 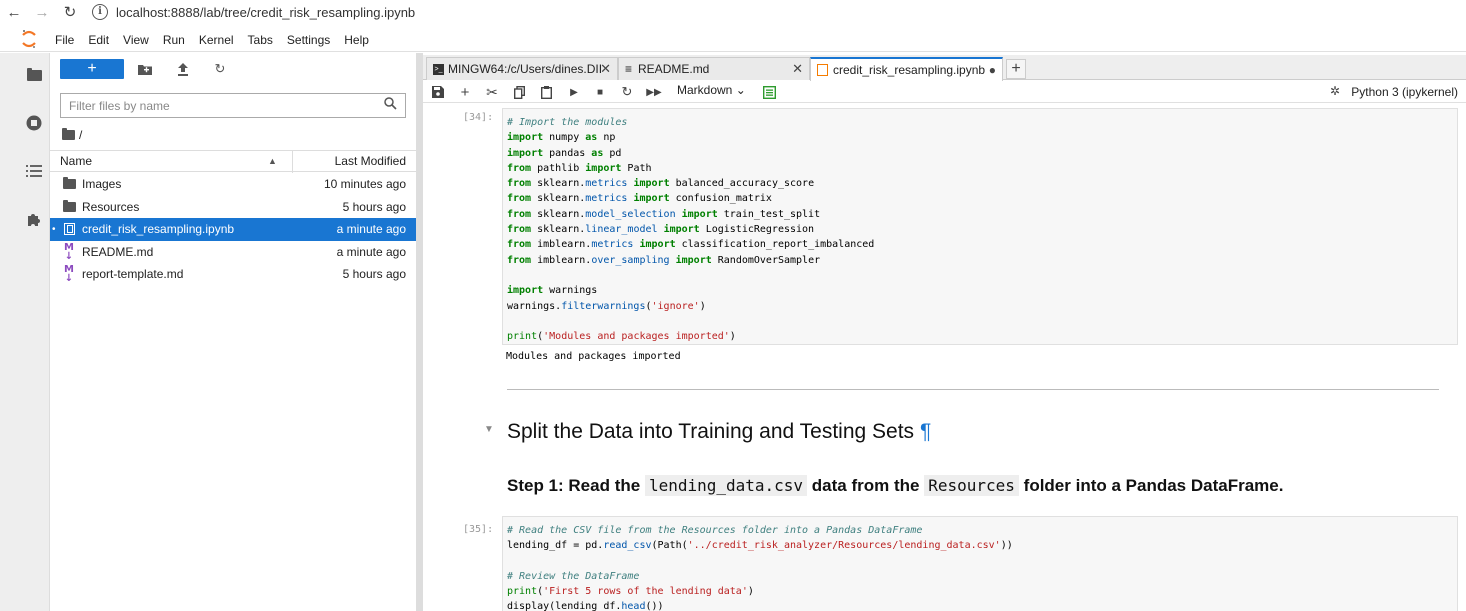 What do you see at coordinates (183, 69) in the screenshot?
I see `upload-icon` at bounding box center [183, 69].